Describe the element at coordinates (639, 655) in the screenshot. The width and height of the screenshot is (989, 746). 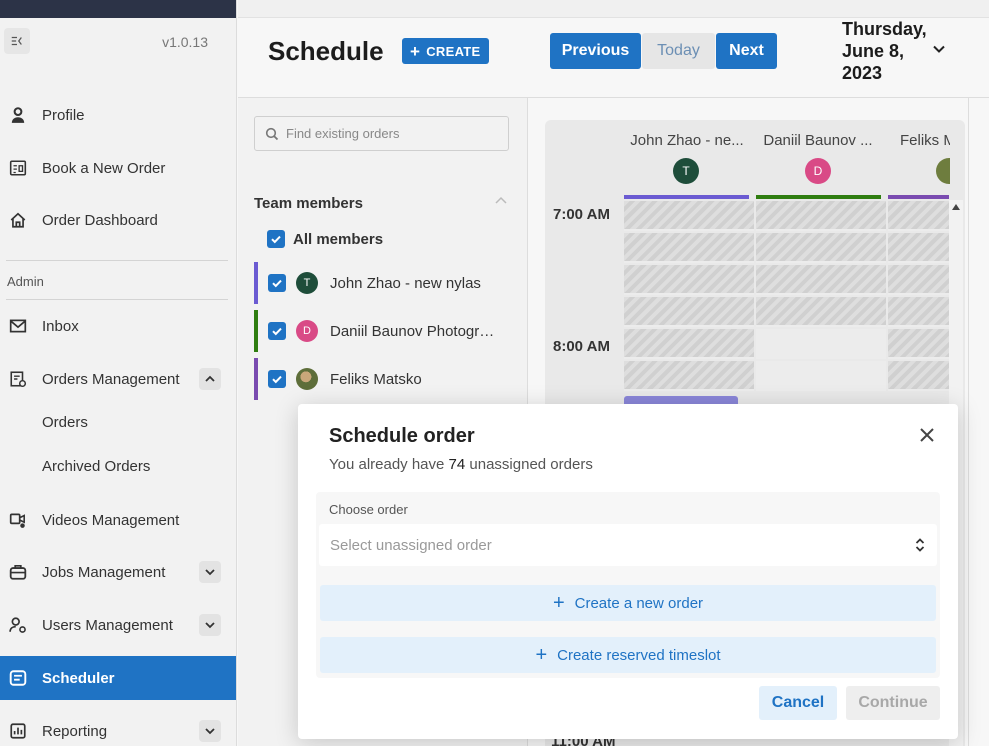
I see `create-reserved-timeslot-label: Create reserved timeslot` at that location.